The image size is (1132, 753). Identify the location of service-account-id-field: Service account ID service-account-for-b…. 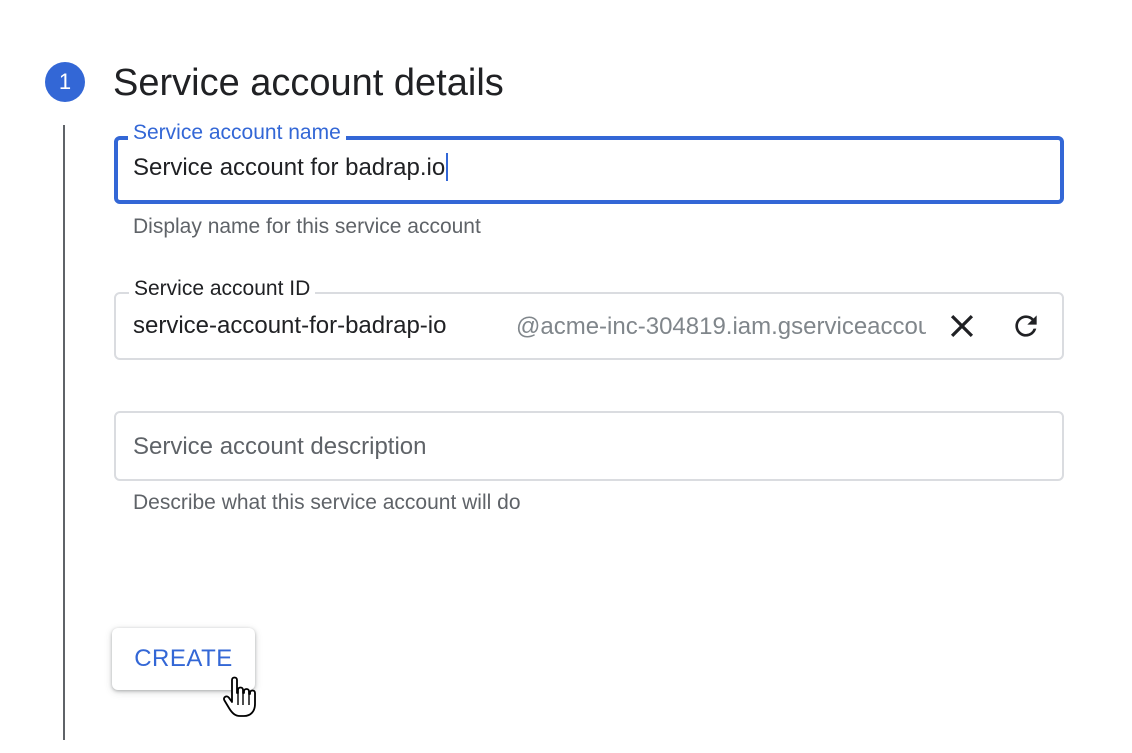
(589, 318).